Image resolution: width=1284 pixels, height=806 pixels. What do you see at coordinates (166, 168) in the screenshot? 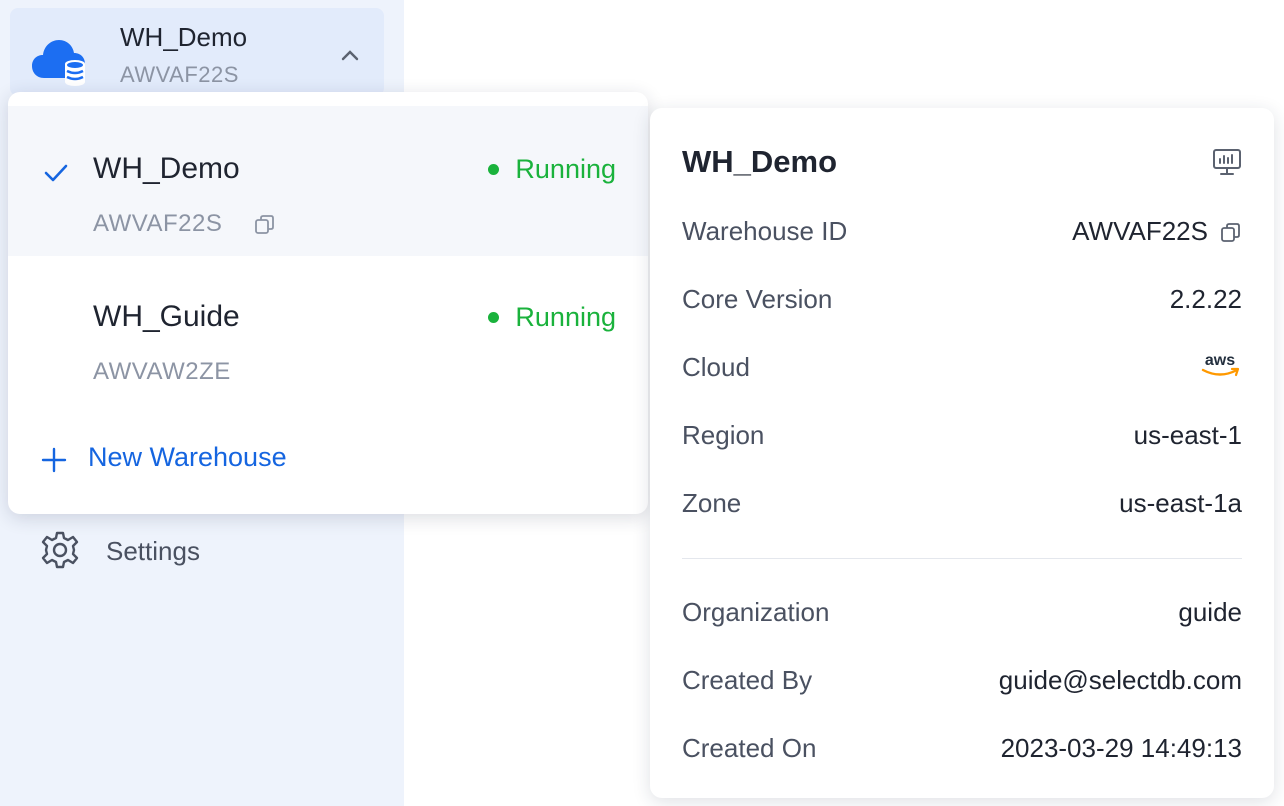
I see `warehouse-name: WH_Demo` at bounding box center [166, 168].